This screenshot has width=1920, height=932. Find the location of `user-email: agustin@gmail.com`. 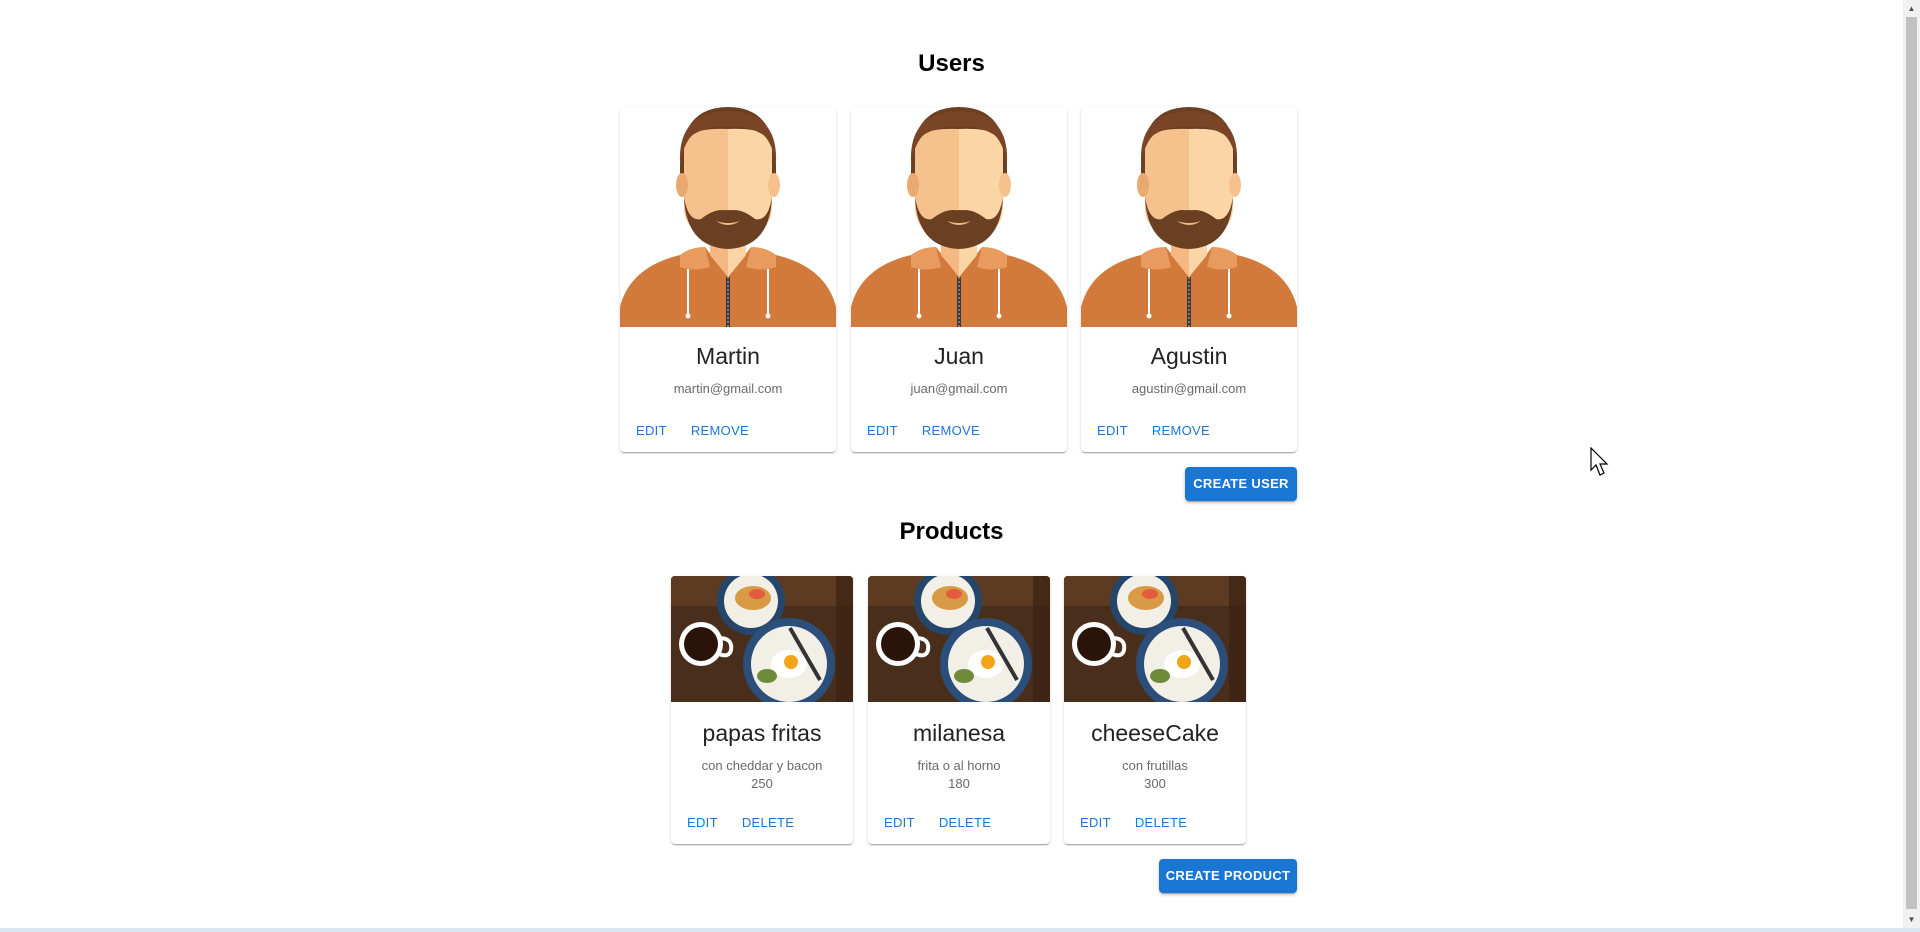

user-email: agustin@gmail.com is located at coordinates (1189, 388).